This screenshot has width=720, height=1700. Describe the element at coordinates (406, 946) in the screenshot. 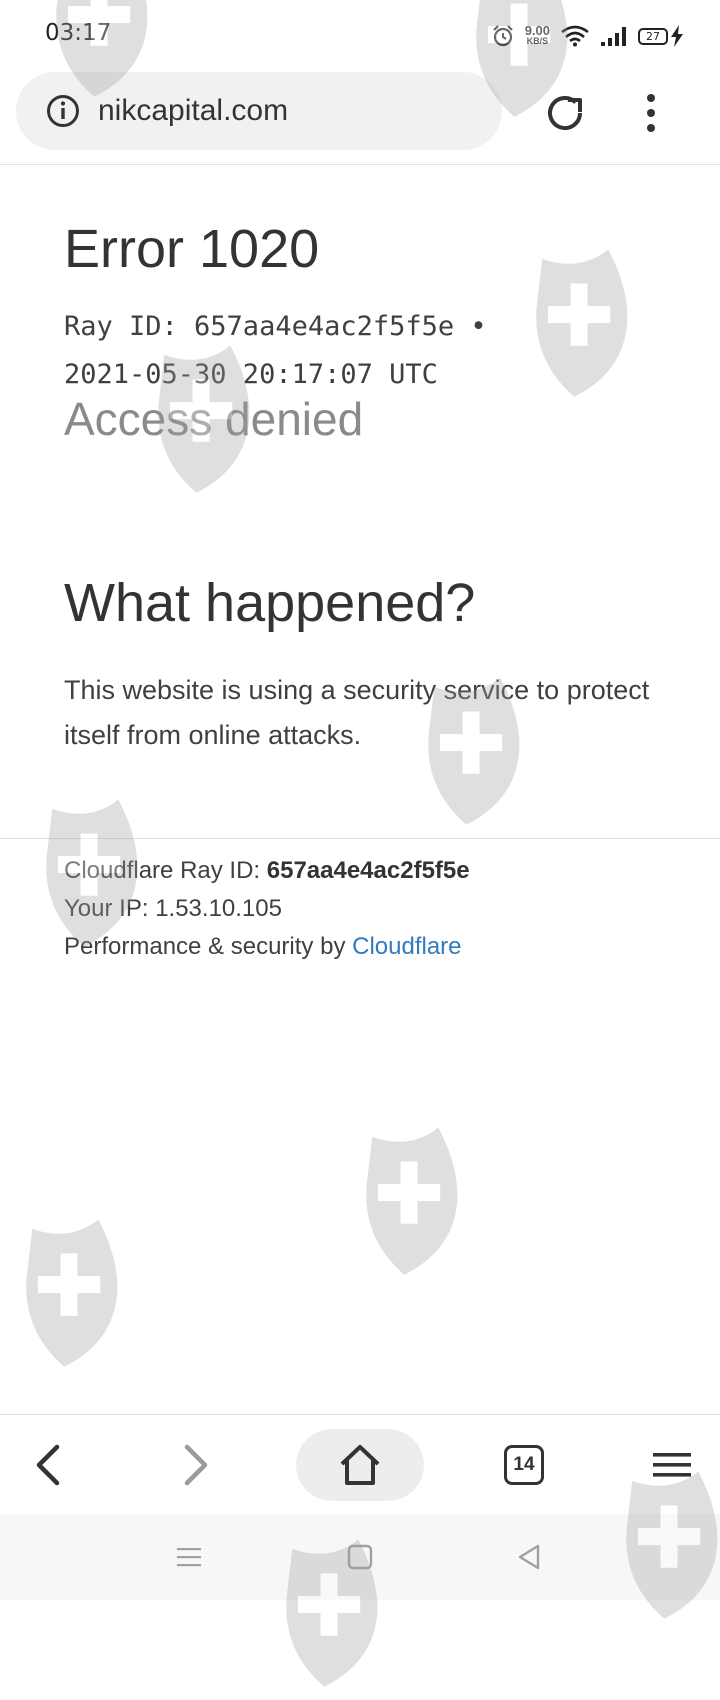

I see `cloudflare-link: Cloudflare` at that location.